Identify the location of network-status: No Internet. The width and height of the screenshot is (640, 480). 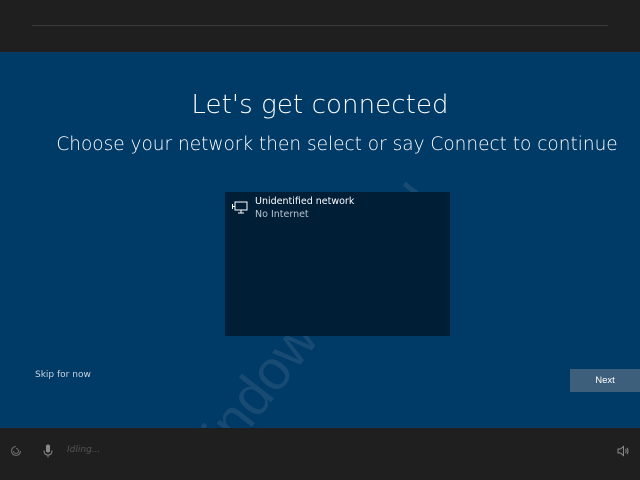
(282, 214).